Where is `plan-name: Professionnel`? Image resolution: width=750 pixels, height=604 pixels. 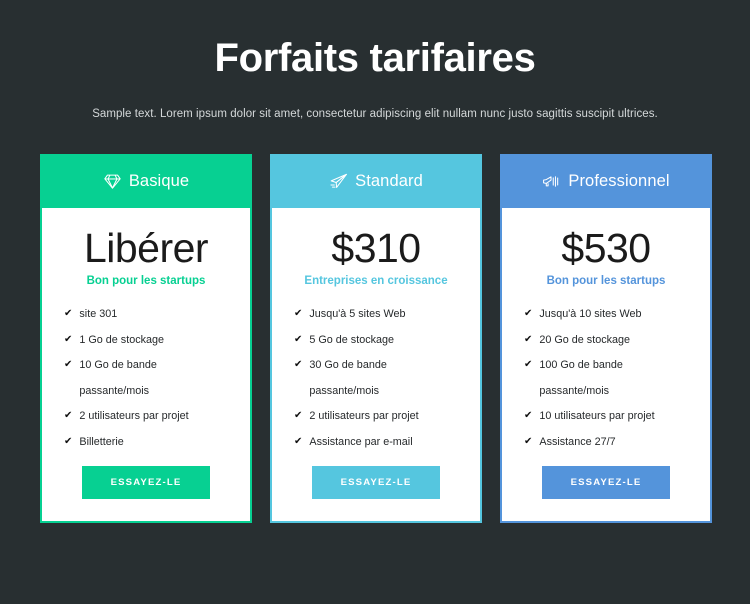 plan-name: Professionnel is located at coordinates (619, 180).